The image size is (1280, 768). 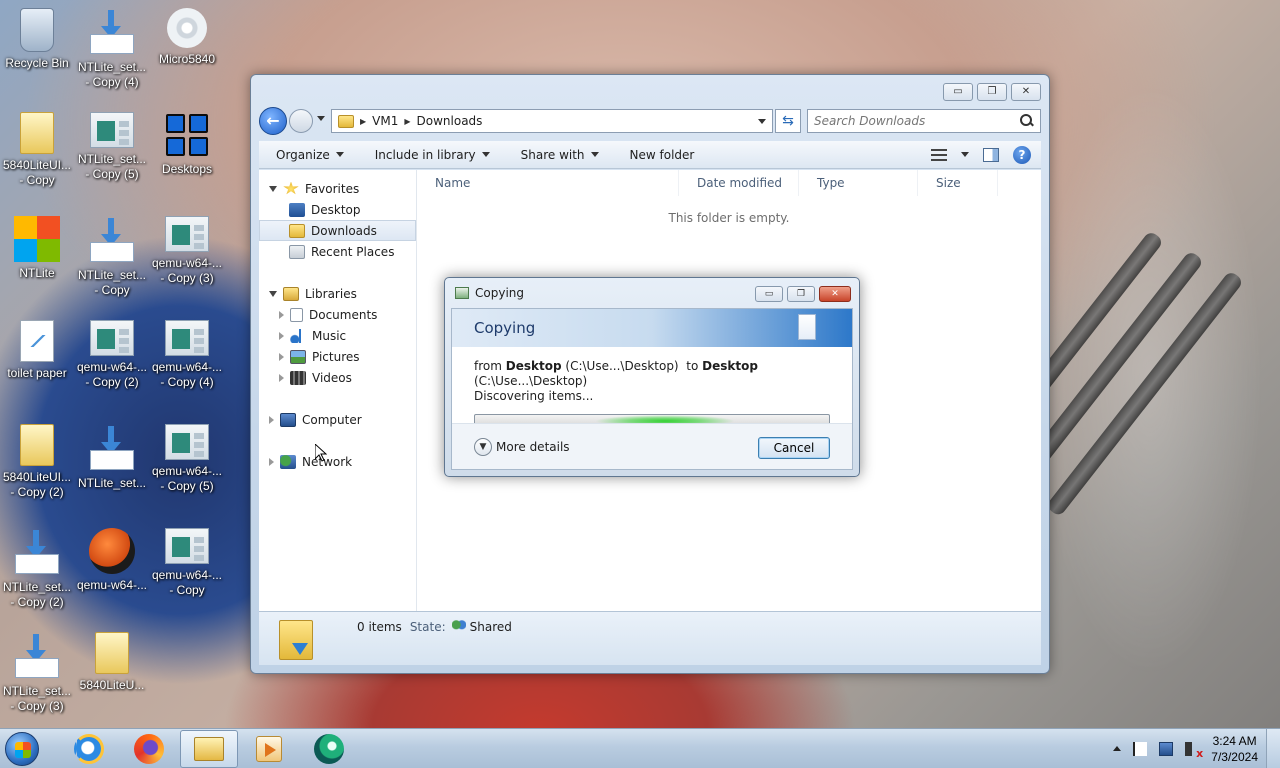 I want to click on dialog-maximize-button: ❐, so click(x=801, y=294).